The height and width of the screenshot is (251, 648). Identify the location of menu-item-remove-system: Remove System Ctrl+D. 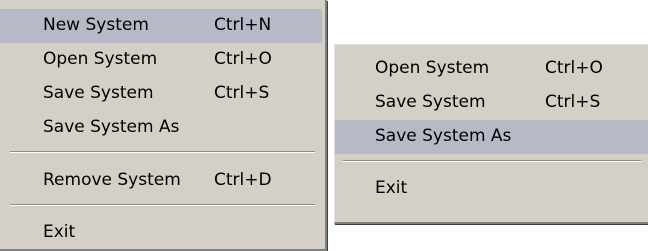
(161, 181).